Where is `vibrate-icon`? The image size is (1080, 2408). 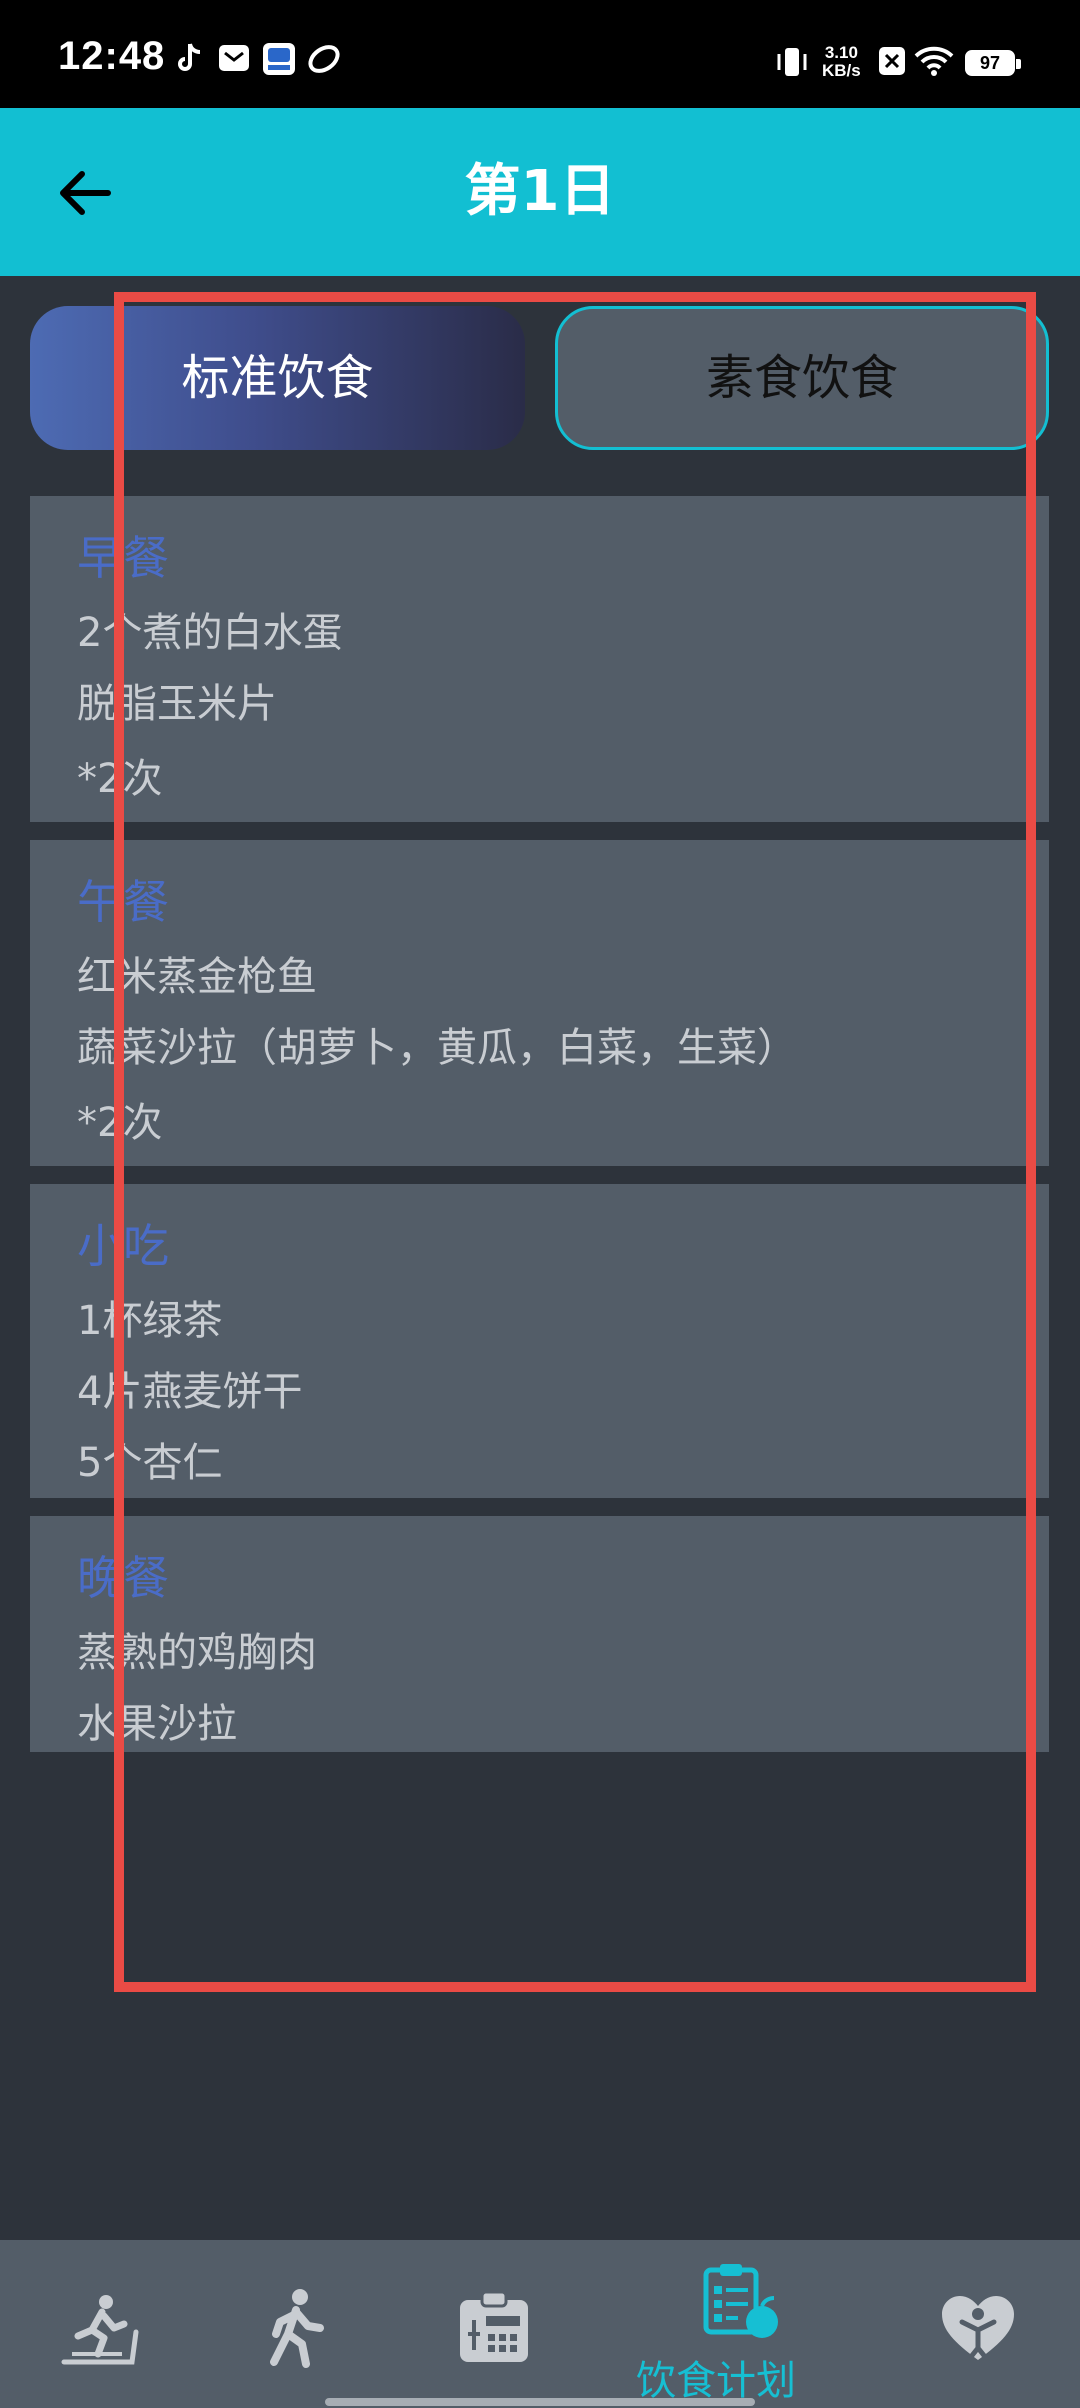 vibrate-icon is located at coordinates (792, 64).